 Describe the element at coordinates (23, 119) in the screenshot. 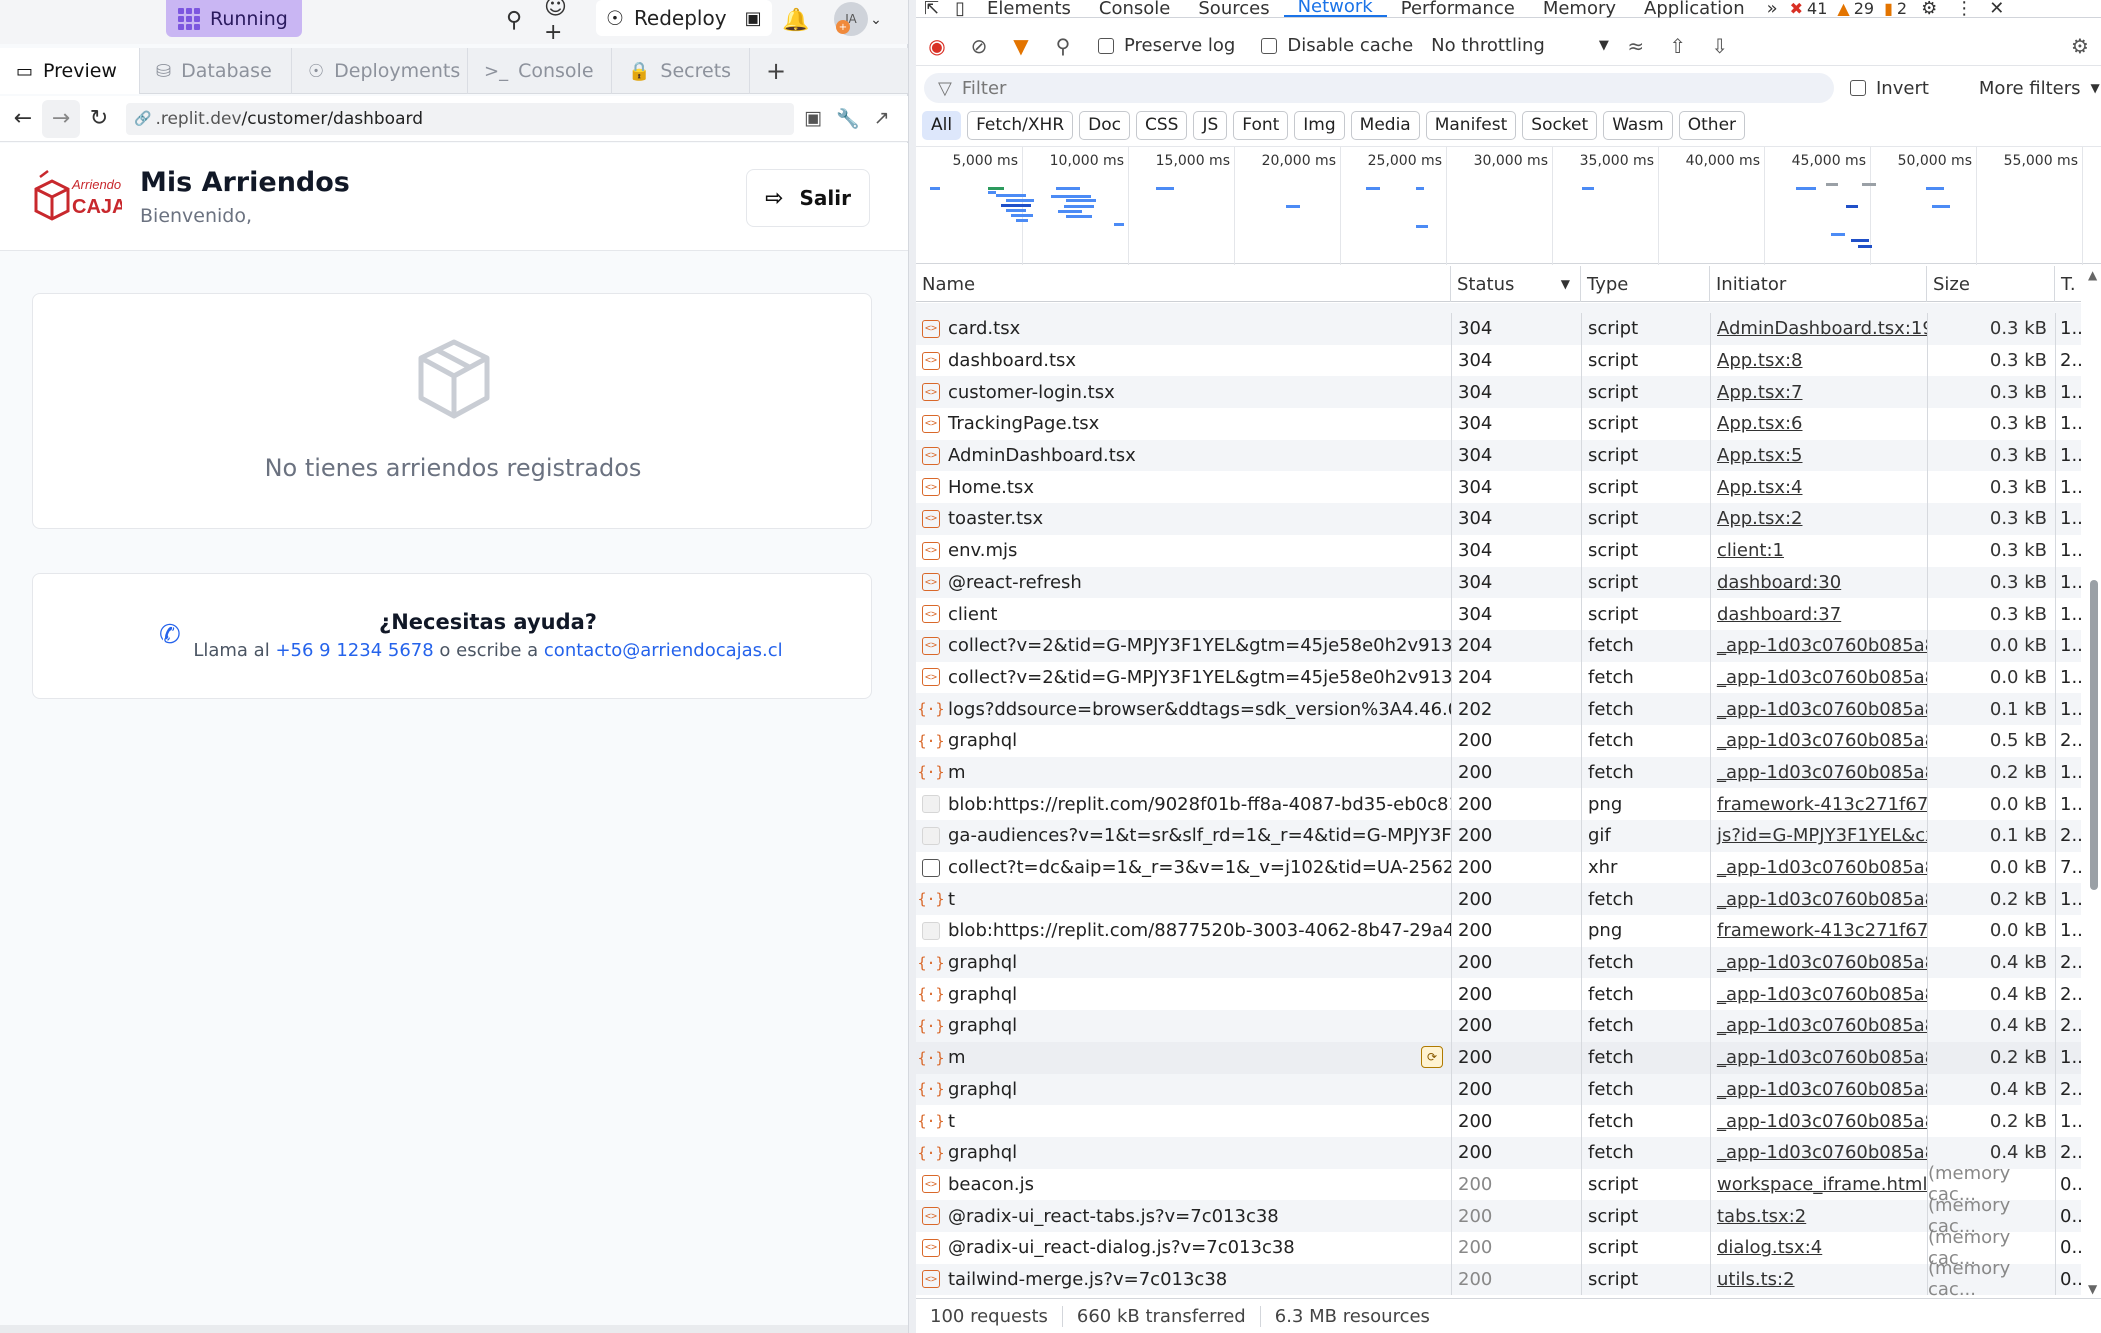

I see `back-arrow-icon: ←` at that location.